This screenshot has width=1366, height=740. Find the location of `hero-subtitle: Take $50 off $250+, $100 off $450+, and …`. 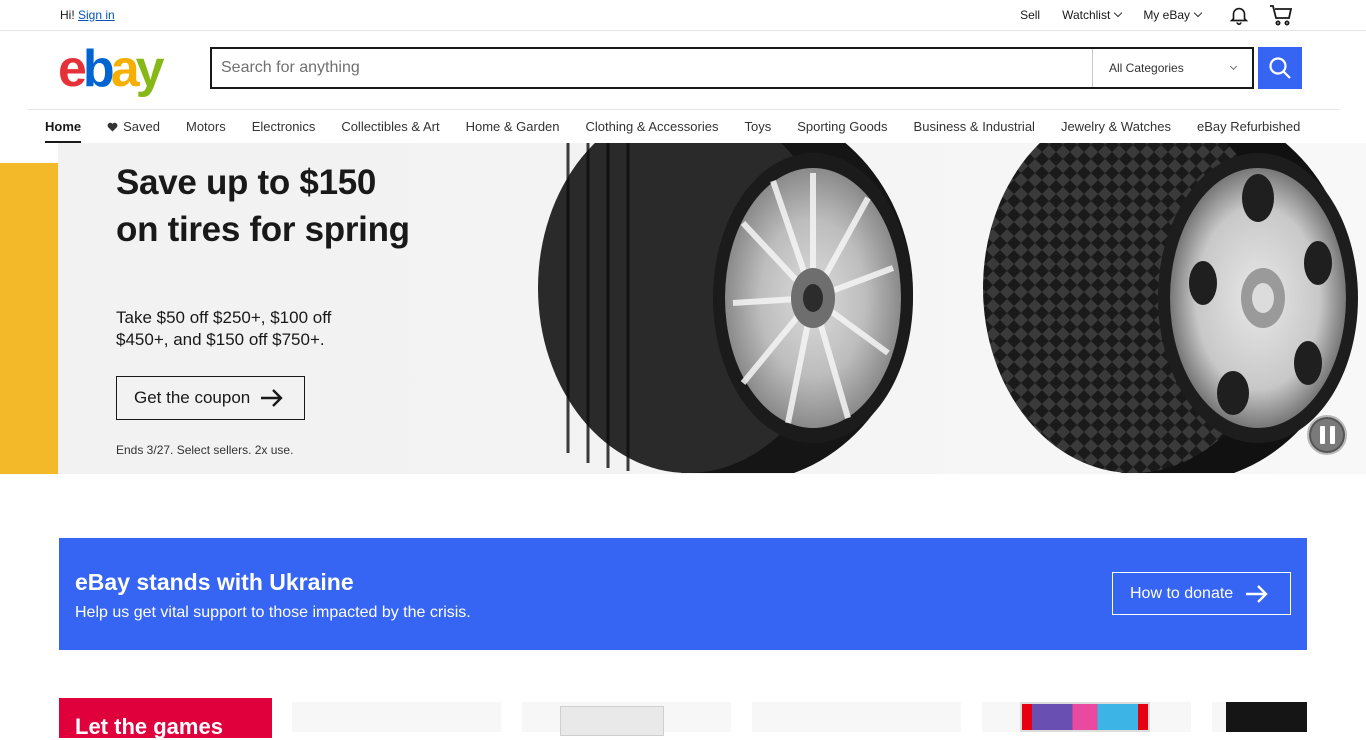

hero-subtitle: Take $50 off $250+, $100 off $450+, and … is located at coordinates (224, 328).